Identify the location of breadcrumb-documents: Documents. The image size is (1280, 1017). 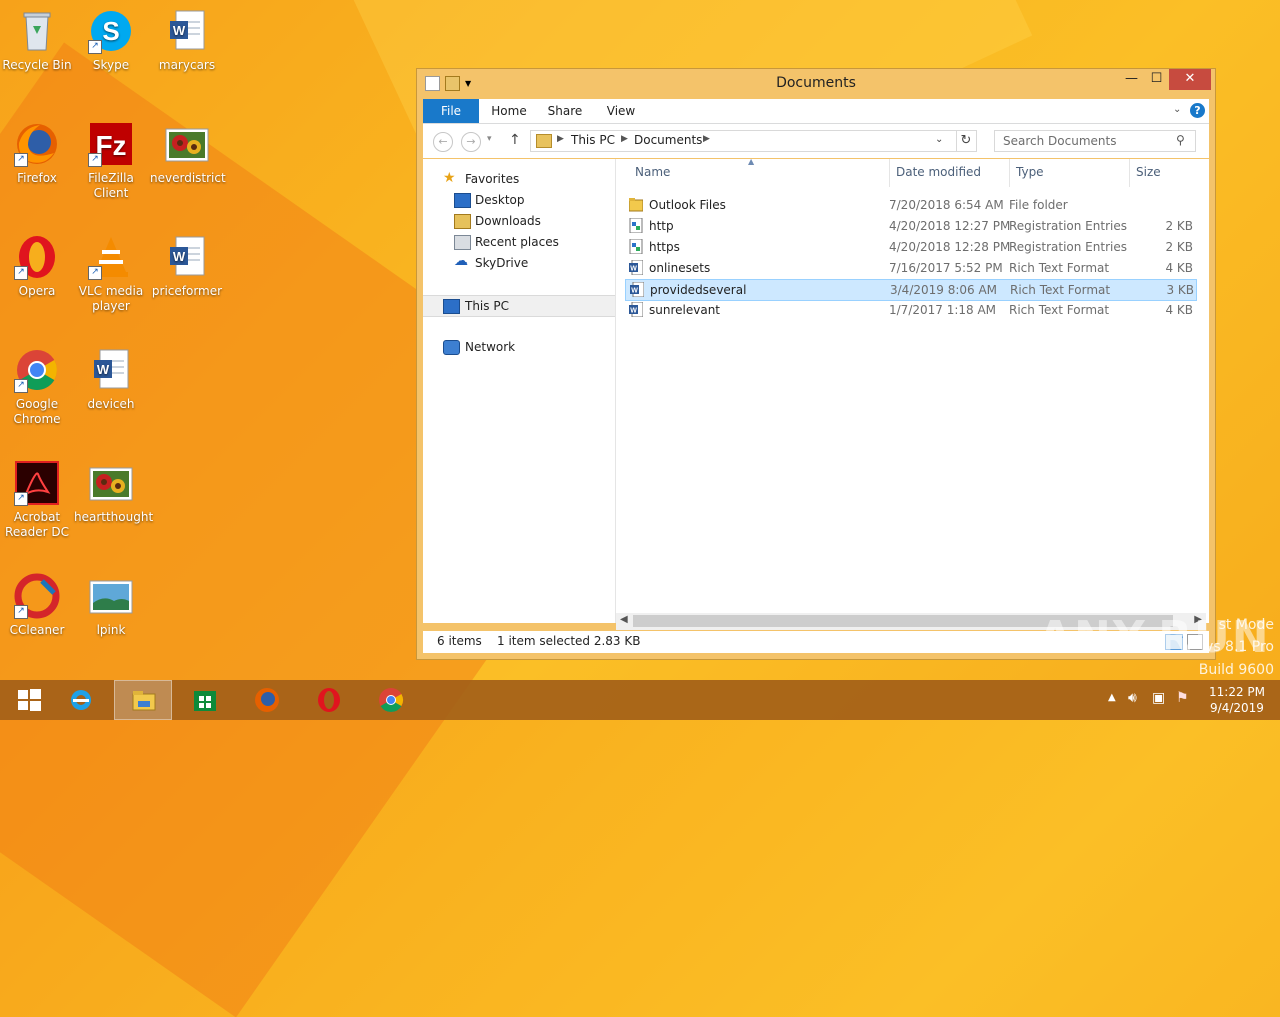
(668, 140).